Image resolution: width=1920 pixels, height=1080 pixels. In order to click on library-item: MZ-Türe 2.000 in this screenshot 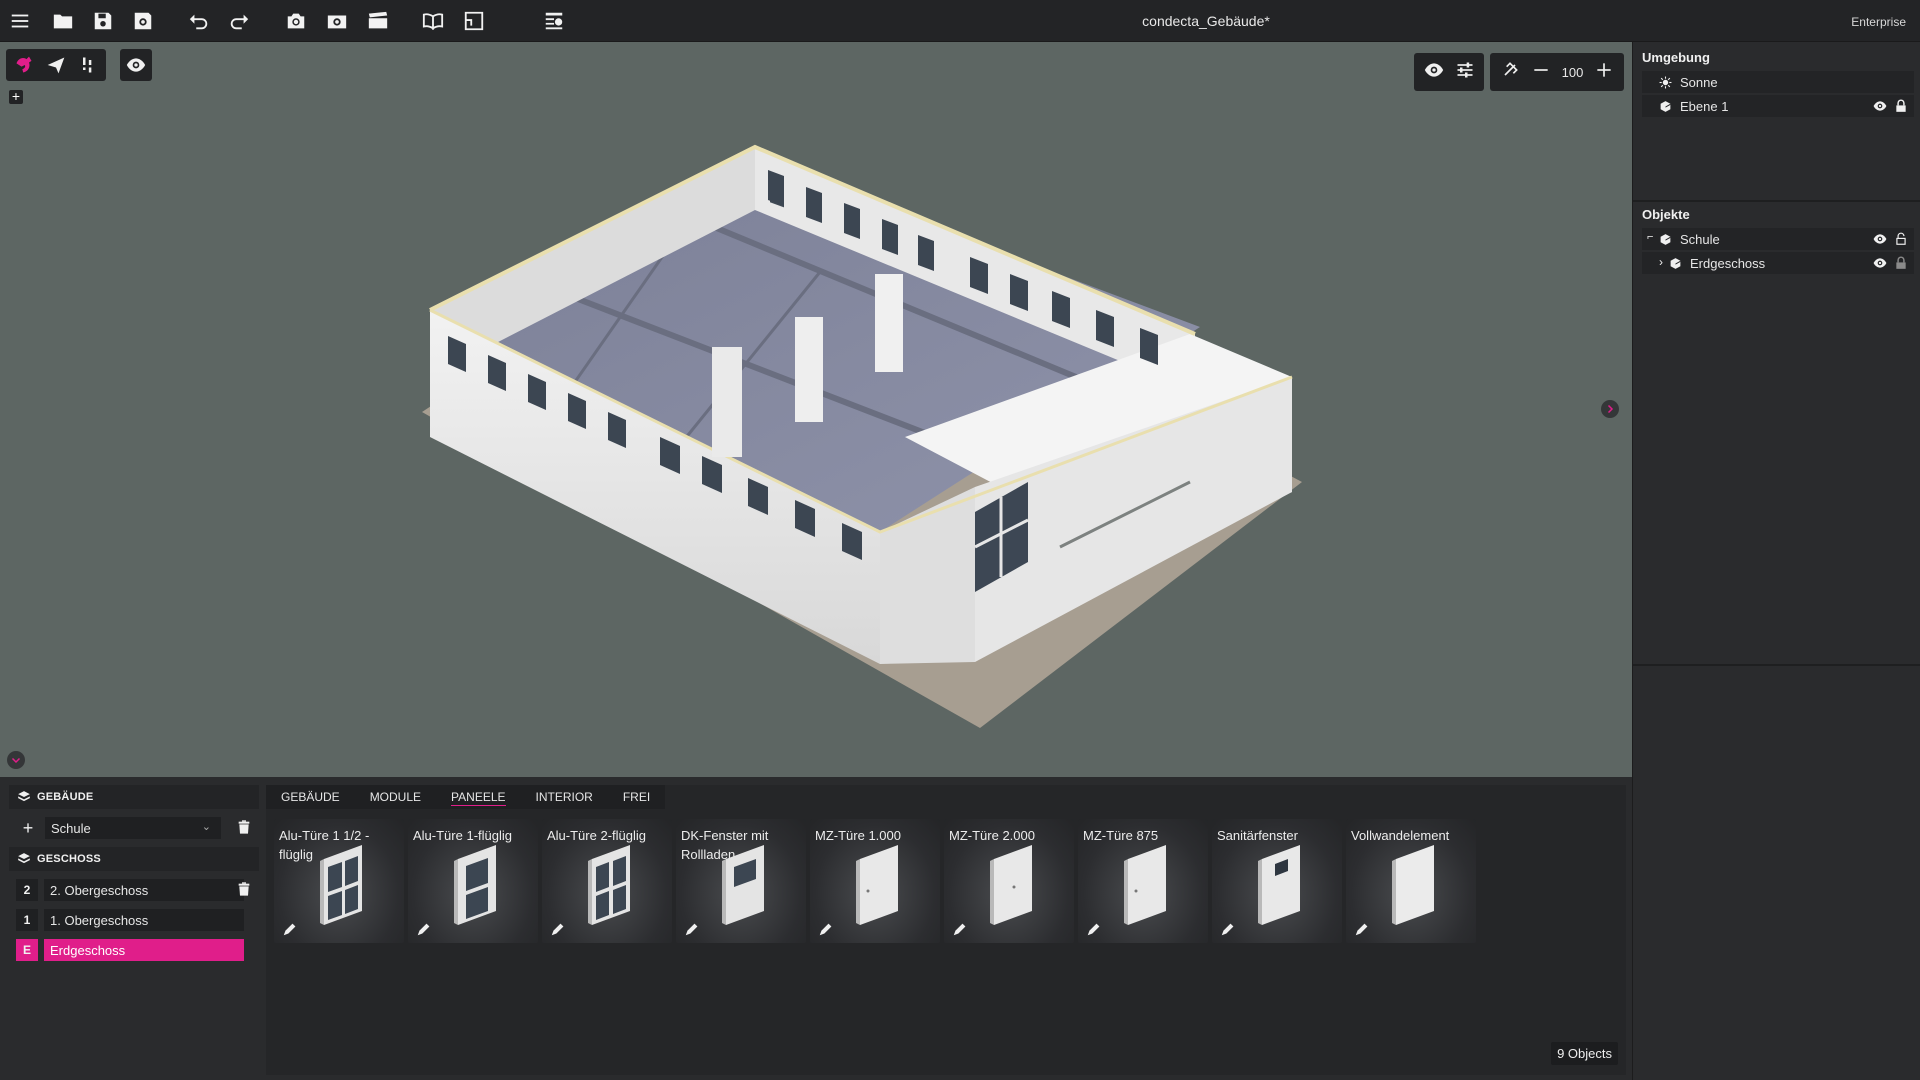, I will do `click(1009, 881)`.